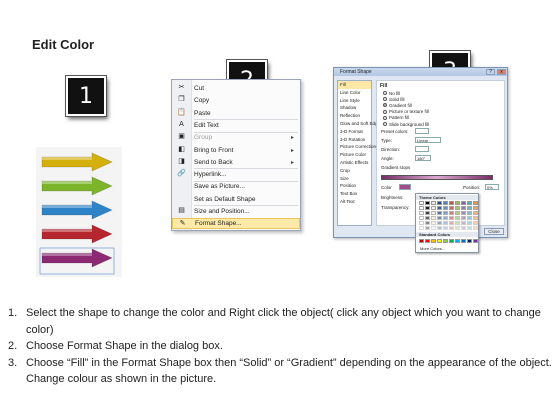 Image resolution: width=560 pixels, height=420 pixels. I want to click on help-button: ?, so click(490, 72).